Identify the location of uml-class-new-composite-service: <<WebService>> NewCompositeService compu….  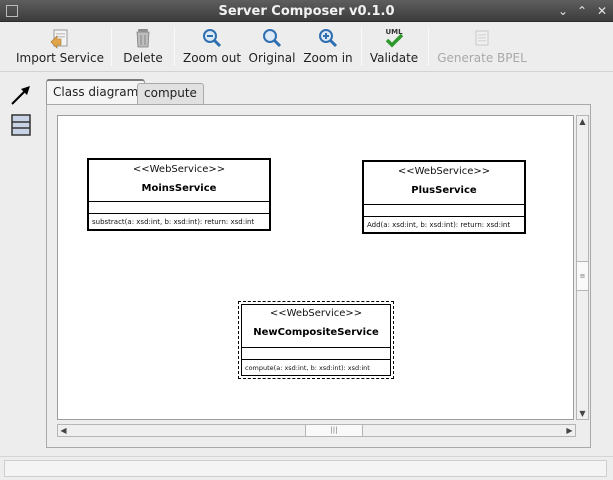
(316, 340).